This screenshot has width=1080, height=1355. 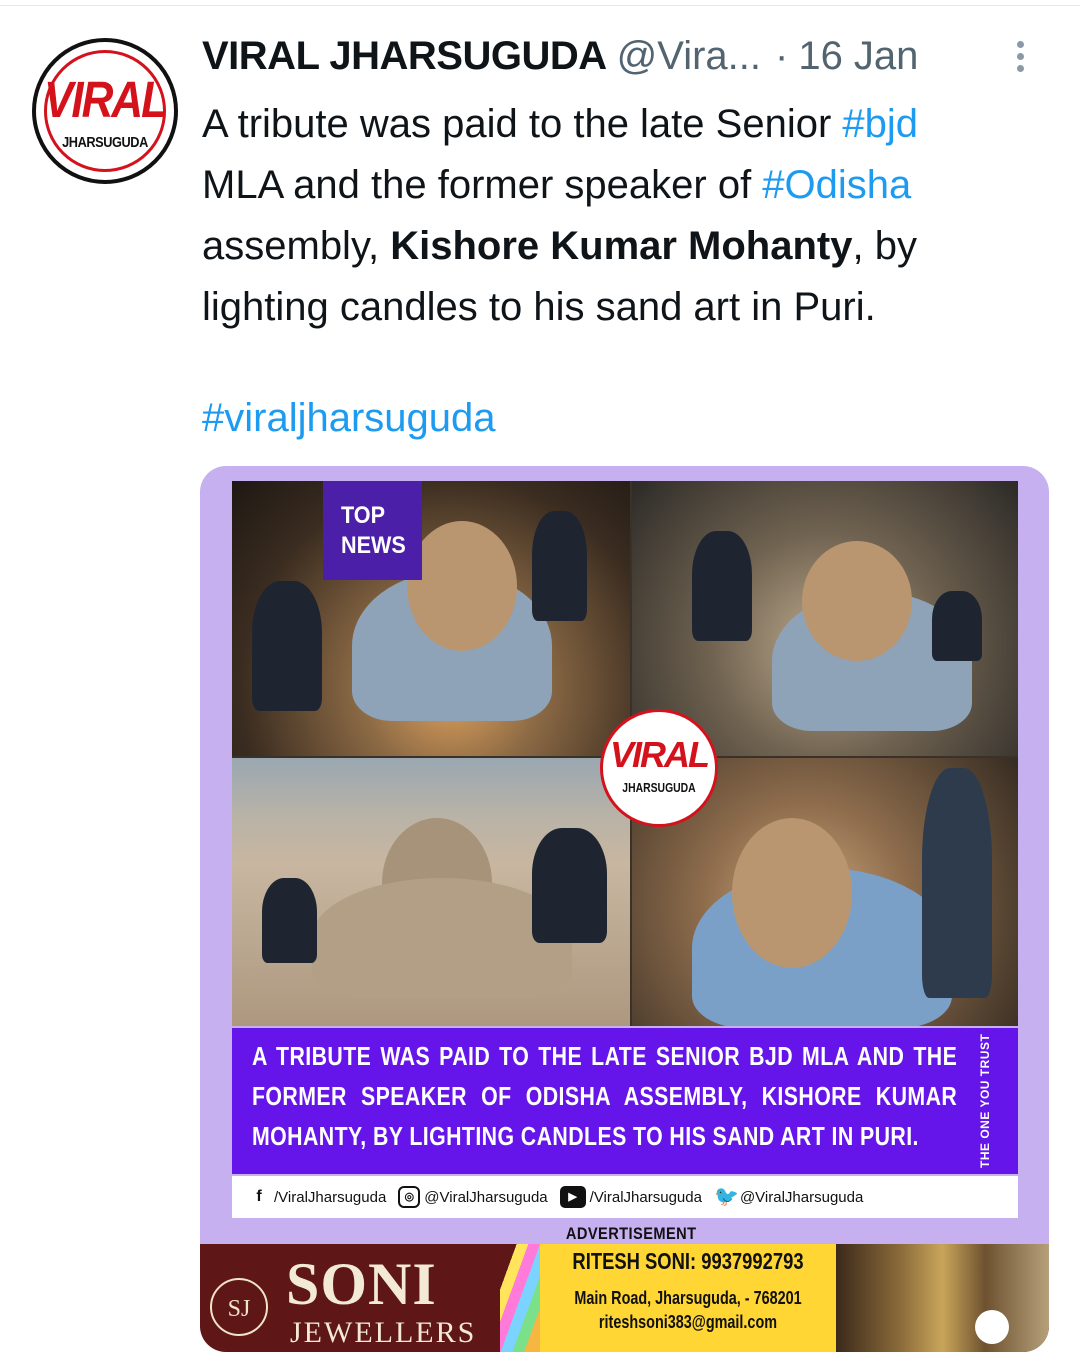 What do you see at coordinates (349, 418) in the screenshot?
I see `hashtag-link: #viraljharsuguda` at bounding box center [349, 418].